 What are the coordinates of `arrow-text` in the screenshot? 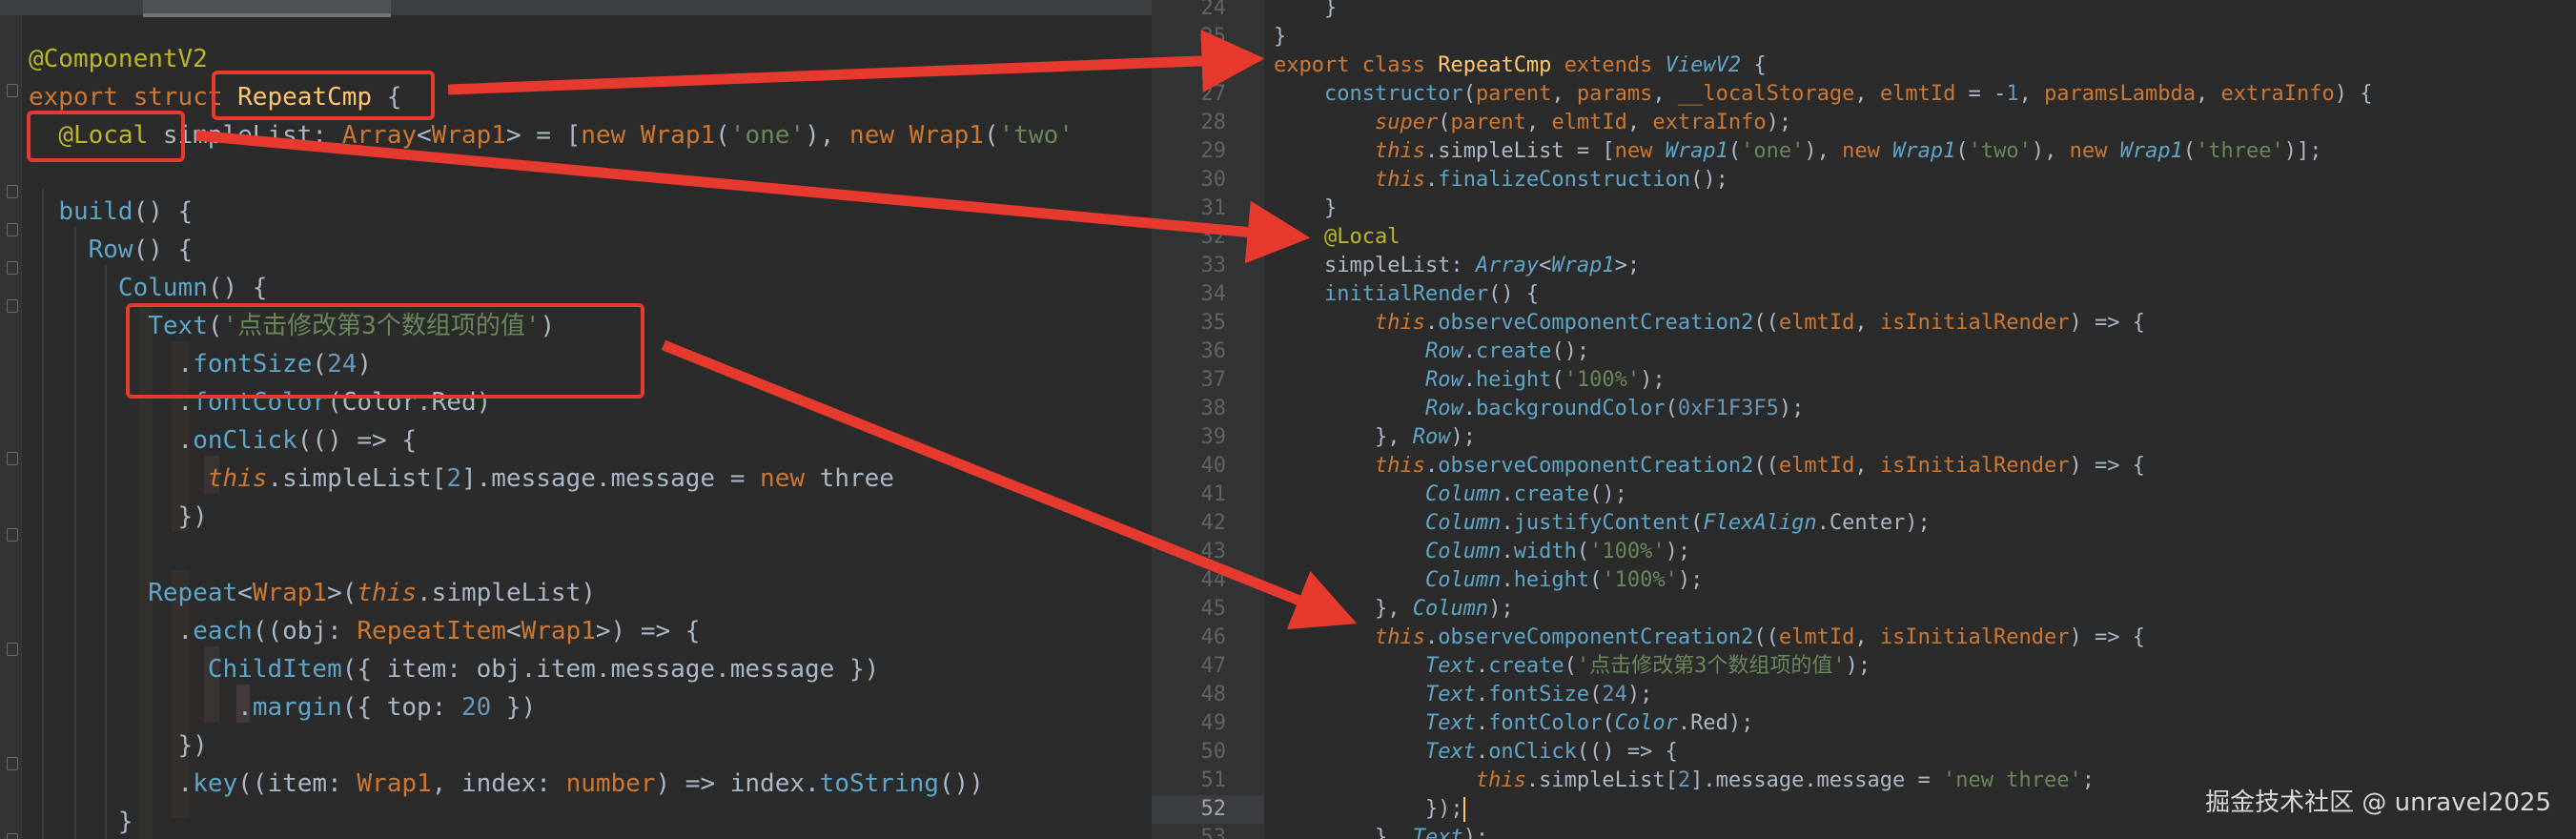 It's located at (1010, 484).